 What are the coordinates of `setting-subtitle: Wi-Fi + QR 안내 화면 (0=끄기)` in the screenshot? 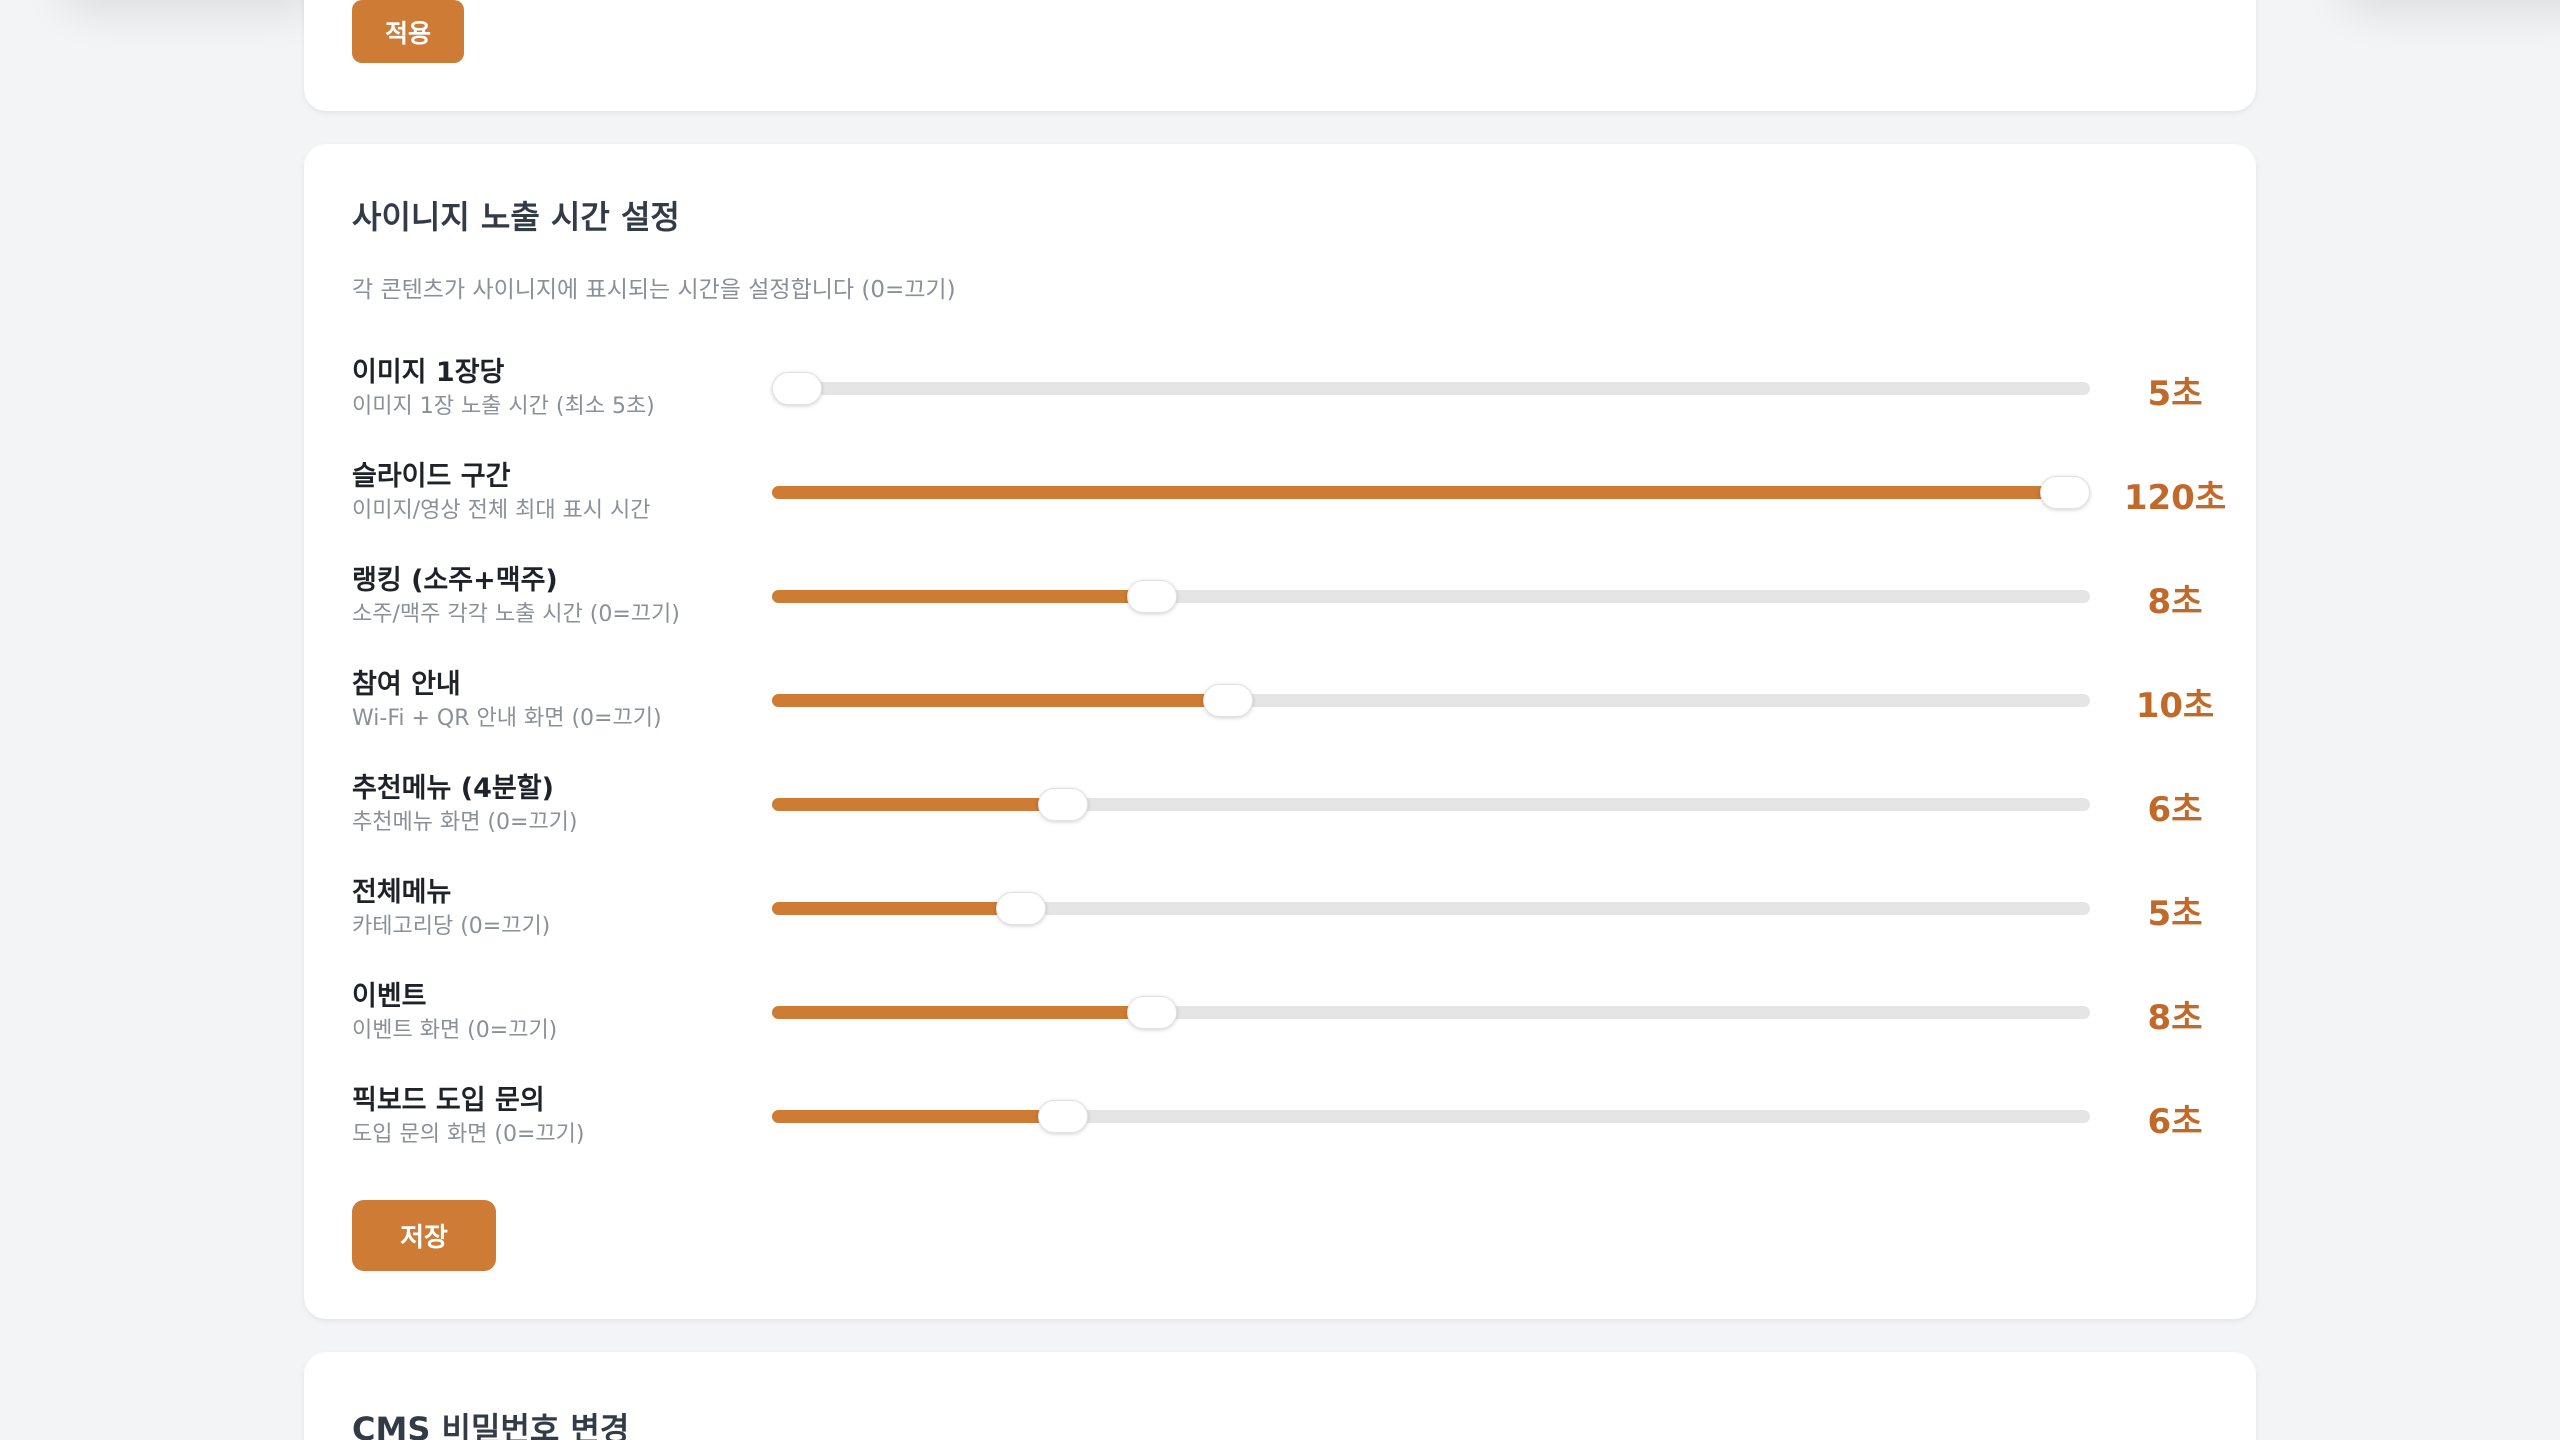 It's located at (507, 718).